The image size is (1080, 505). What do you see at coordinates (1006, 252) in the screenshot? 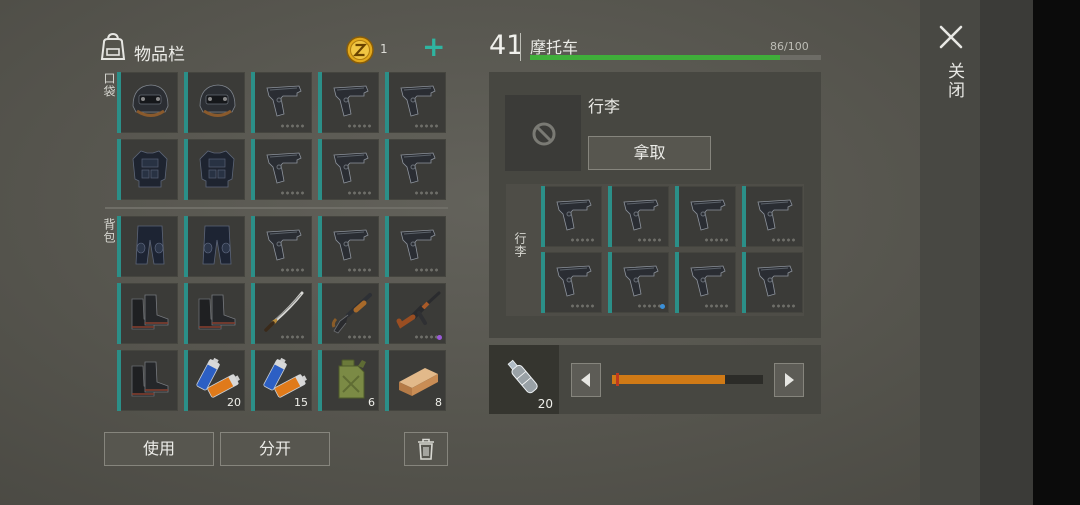
I see `right-side-bar` at bounding box center [1006, 252].